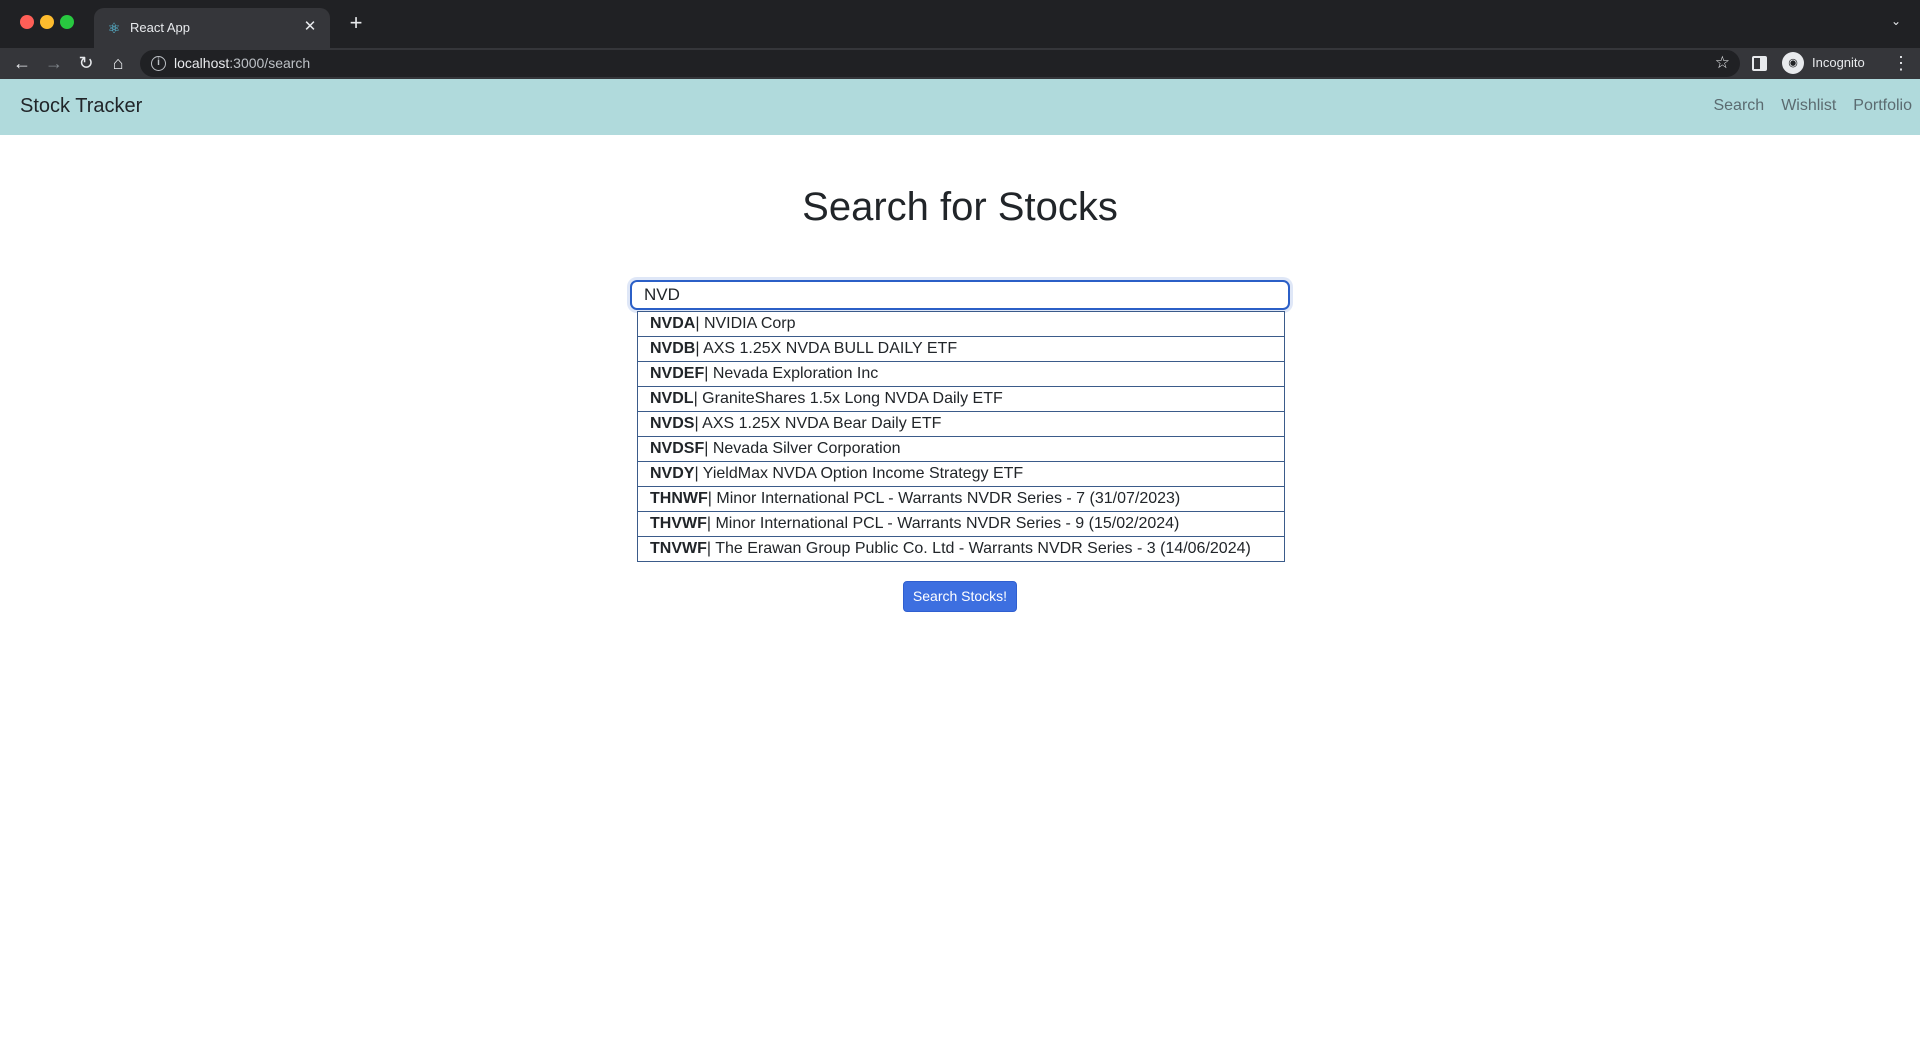 The image size is (1920, 1055). What do you see at coordinates (960, 207) in the screenshot?
I see `page-title: Search for Stocks` at bounding box center [960, 207].